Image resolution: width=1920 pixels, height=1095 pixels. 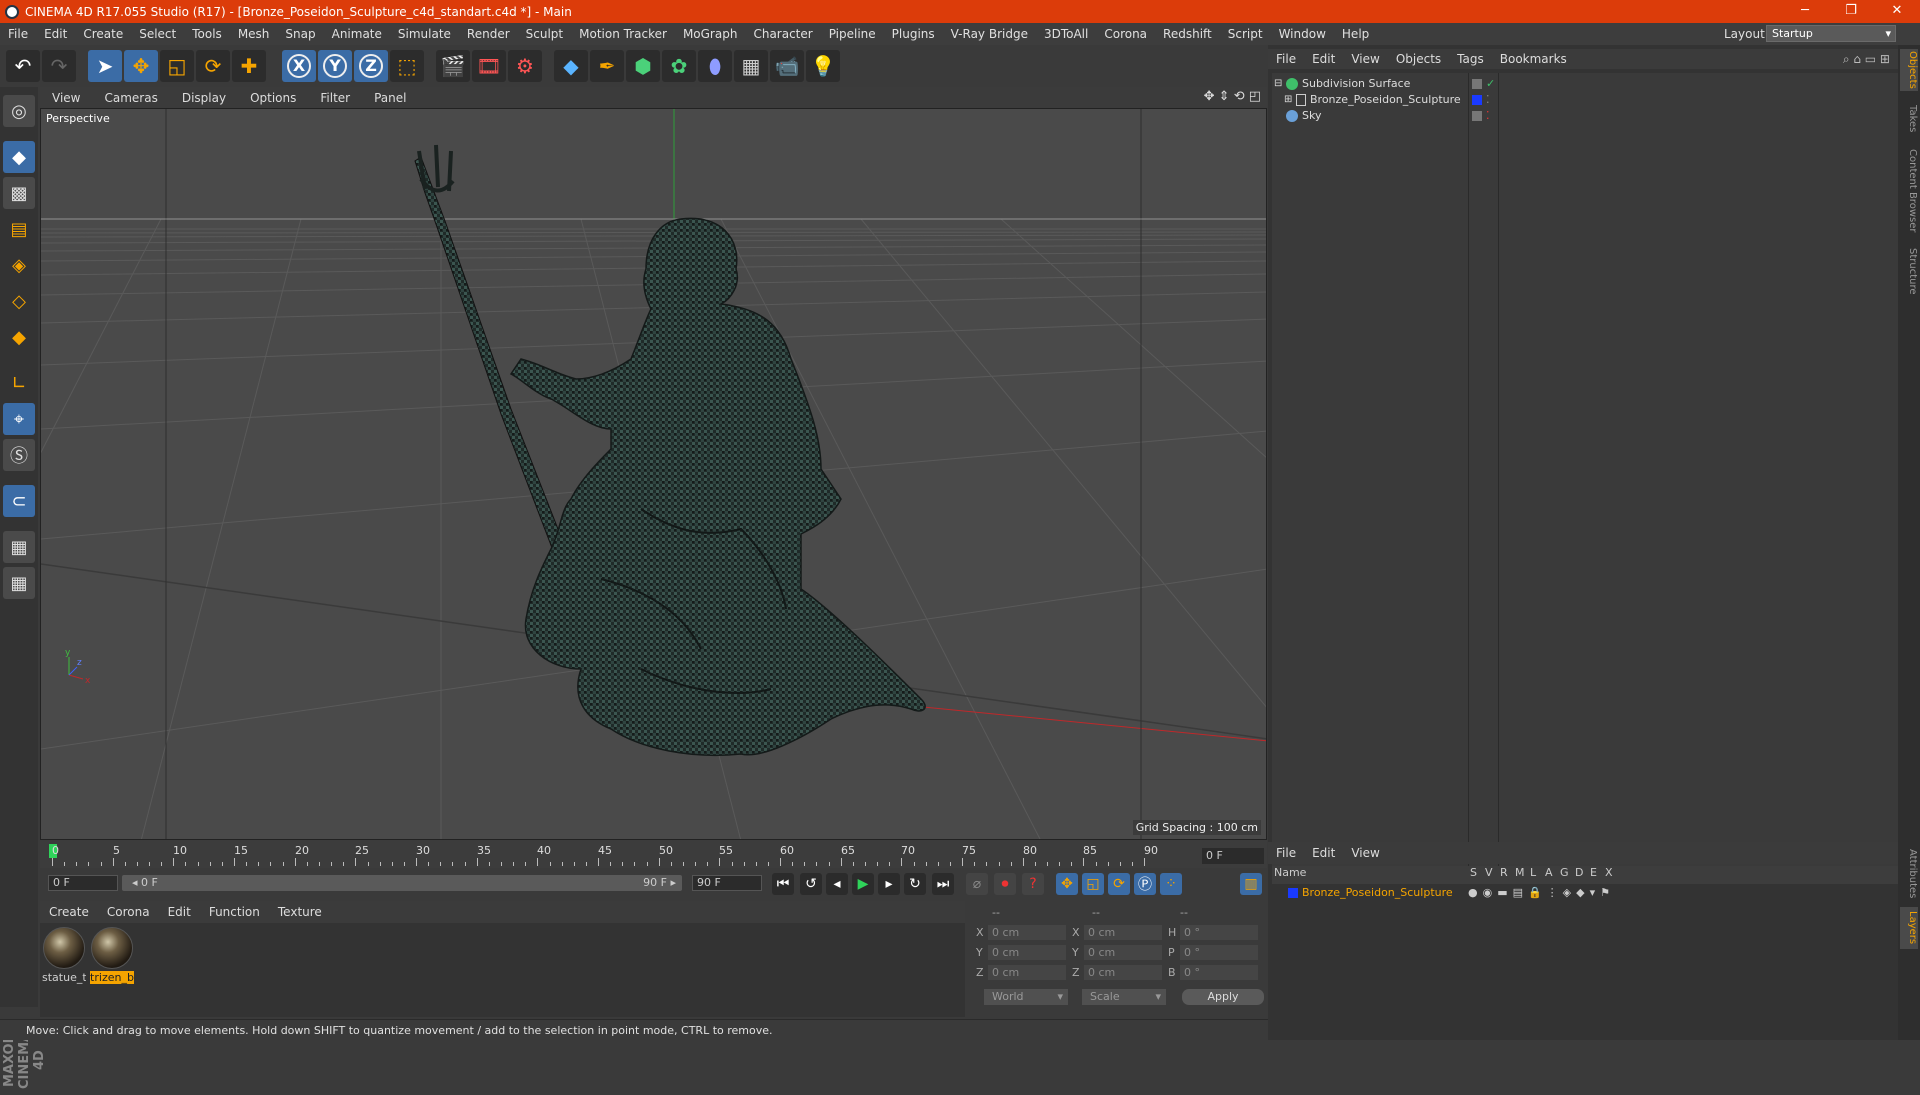 What do you see at coordinates (1909, 874) in the screenshot?
I see `tab-attributes: Attributes` at bounding box center [1909, 874].